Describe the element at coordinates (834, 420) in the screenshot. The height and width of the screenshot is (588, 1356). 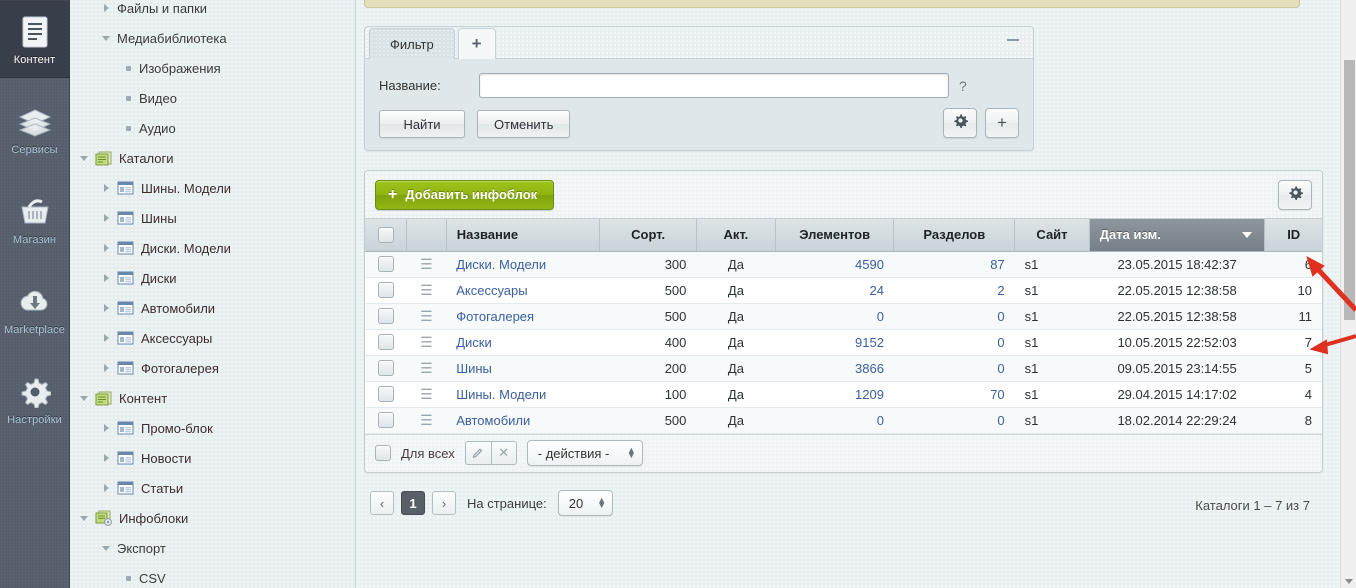
I see `cell-elements: 0` at that location.